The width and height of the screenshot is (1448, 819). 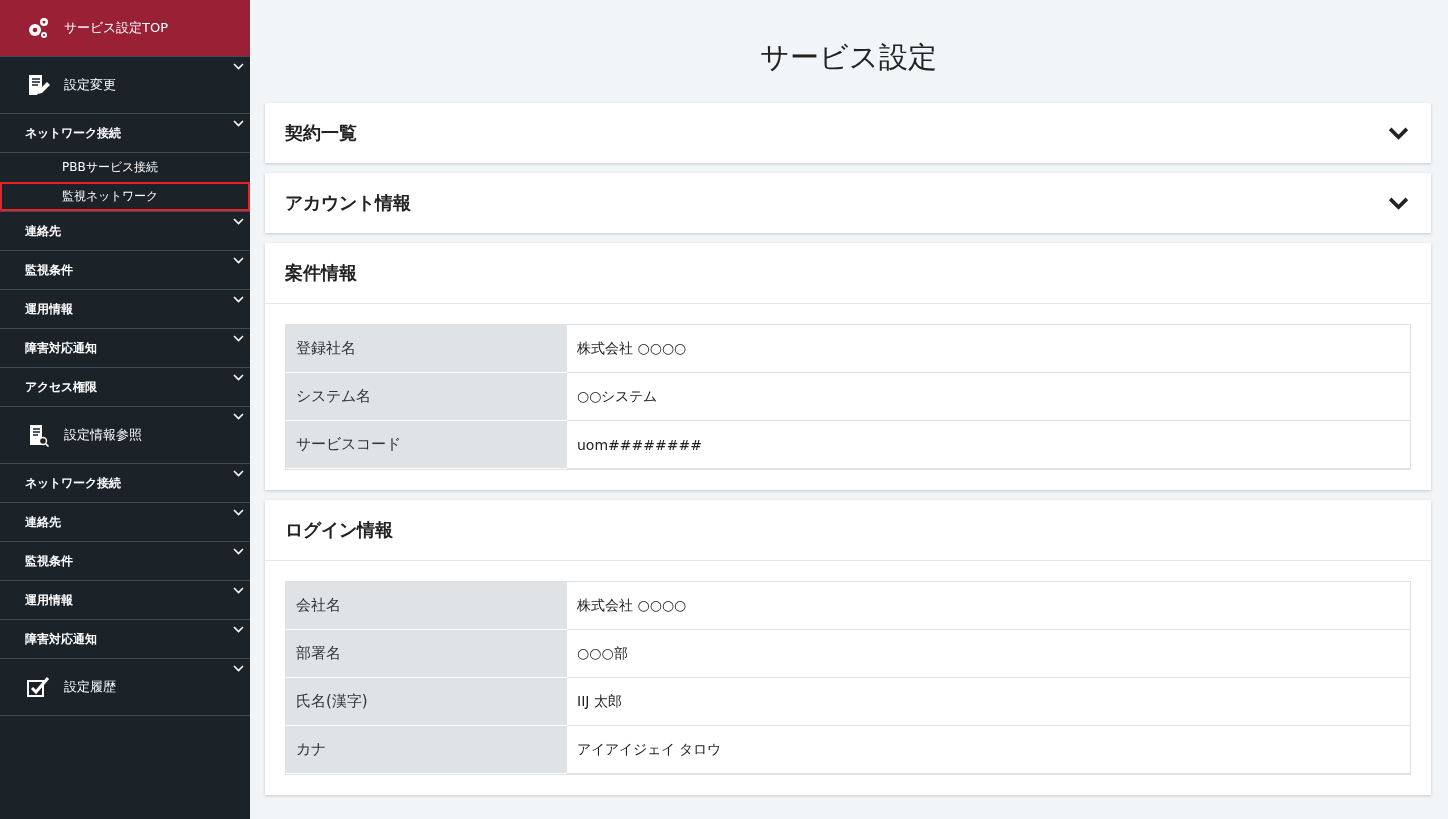 I want to click on table-value-cell: ○○システム, so click(x=988, y=397).